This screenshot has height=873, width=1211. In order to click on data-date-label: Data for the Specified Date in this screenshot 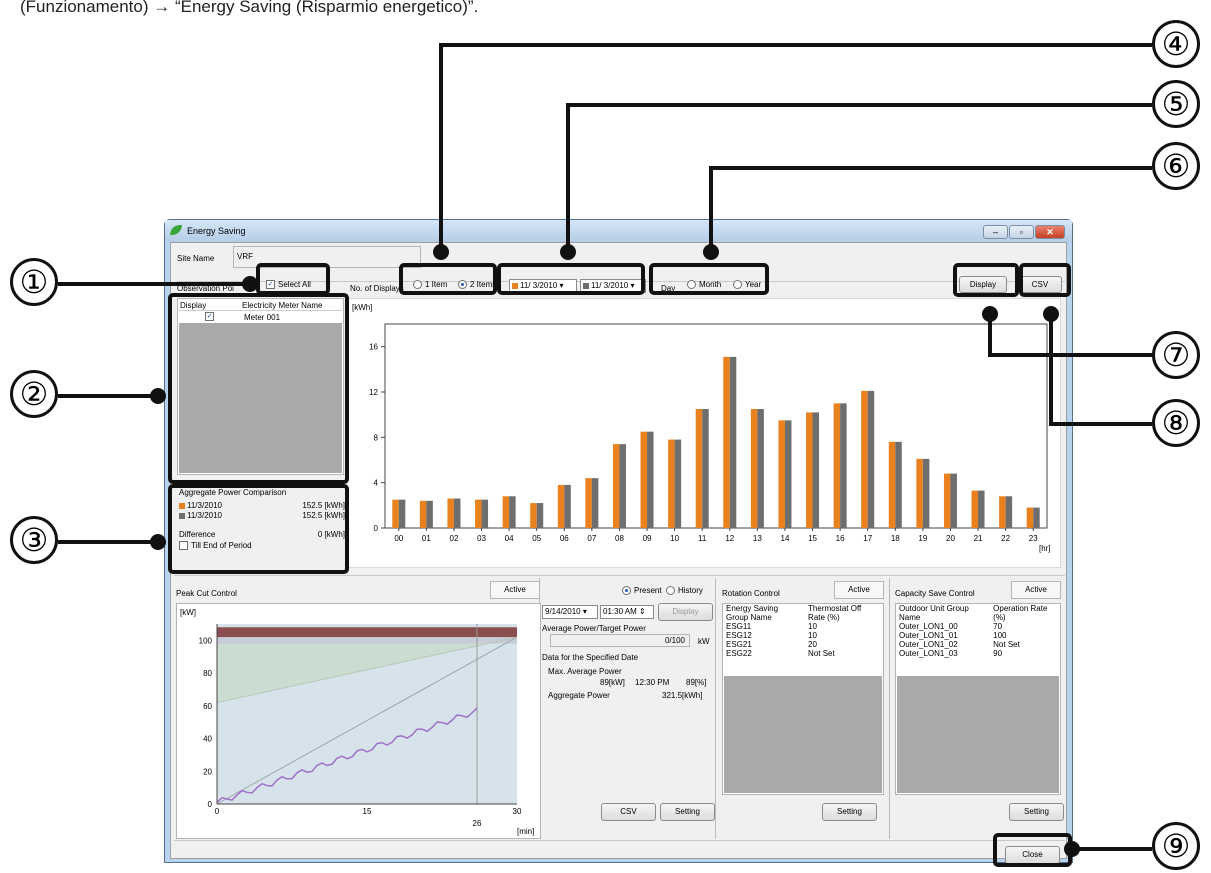, I will do `click(590, 657)`.